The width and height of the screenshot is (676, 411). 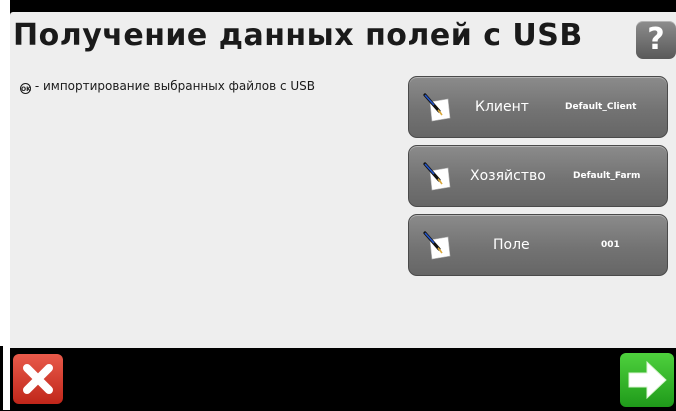 What do you see at coordinates (610, 245) in the screenshot?
I see `field-value: 001` at bounding box center [610, 245].